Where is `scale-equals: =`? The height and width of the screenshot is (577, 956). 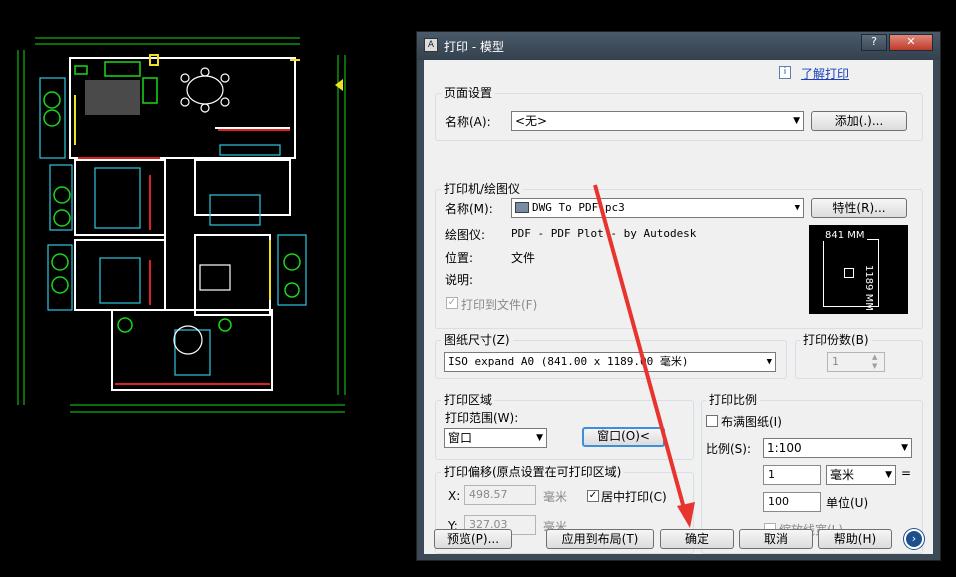
scale-equals: = is located at coordinates (906, 473).